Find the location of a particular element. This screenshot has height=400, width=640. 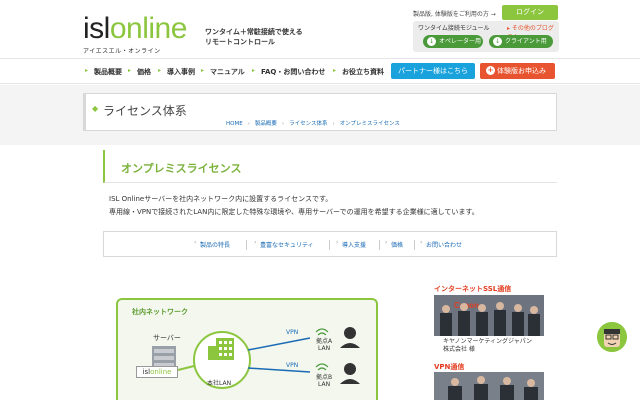

breadcrumb-license: ライセンス体系 is located at coordinates (308, 123).